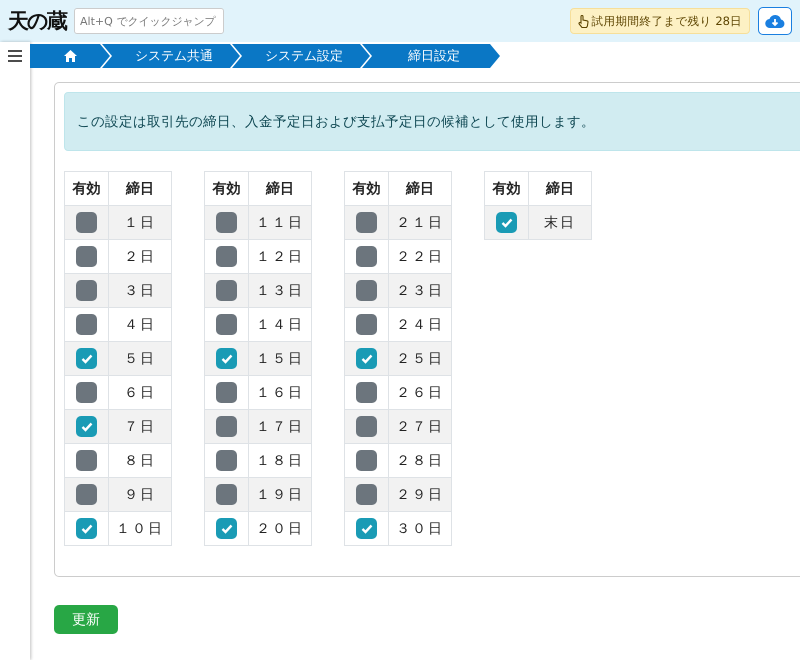 The width and height of the screenshot is (800, 660). I want to click on cloud-download-icon, so click(775, 21).